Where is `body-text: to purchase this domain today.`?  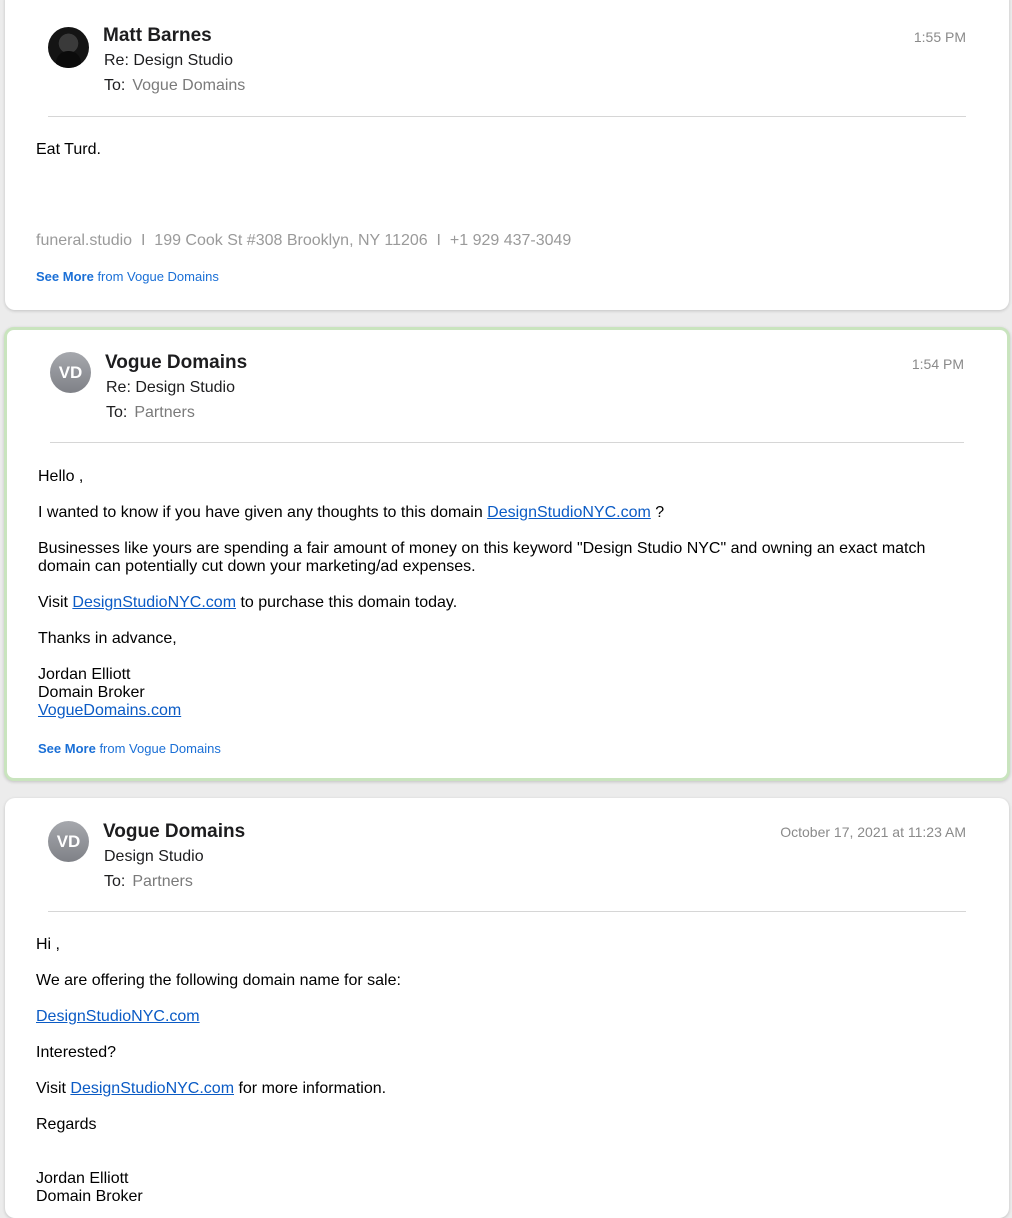
body-text: to purchase this domain today. is located at coordinates (347, 602).